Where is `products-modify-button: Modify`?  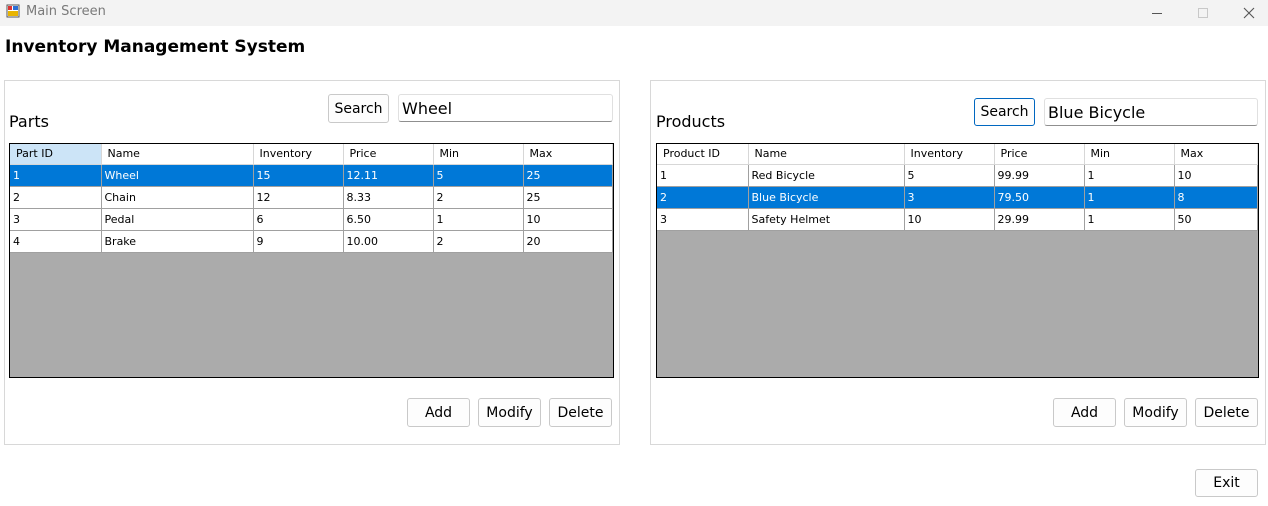 products-modify-button: Modify is located at coordinates (1155, 412).